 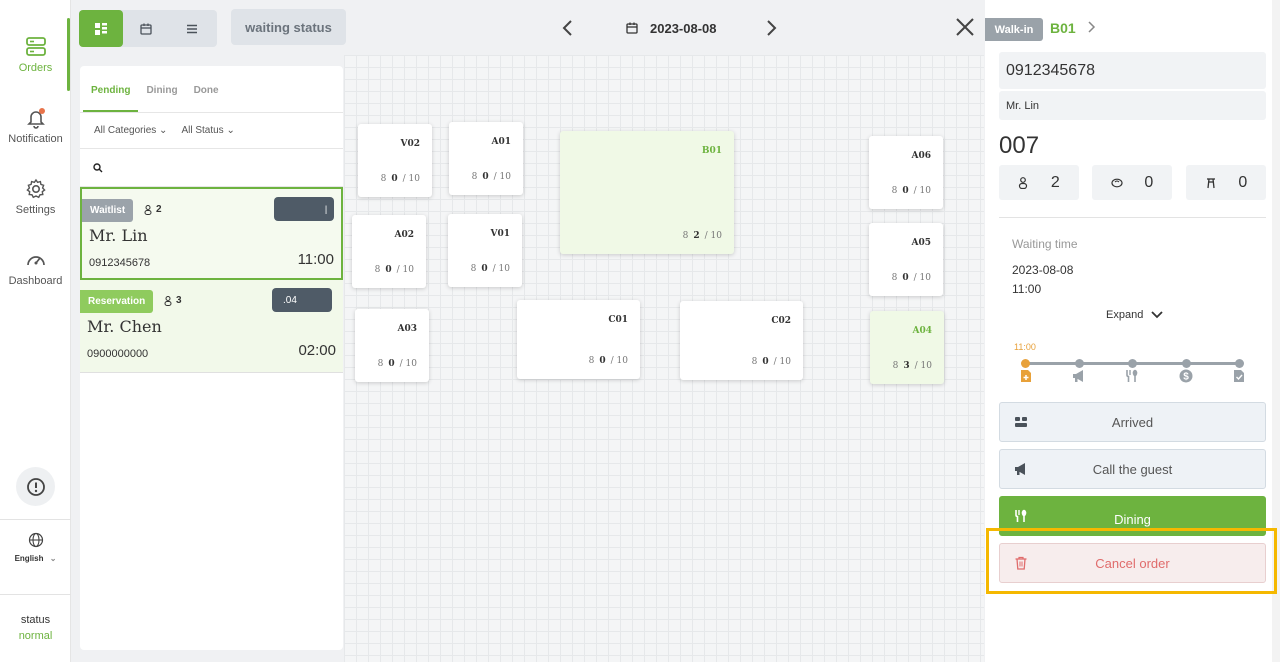 What do you see at coordinates (389, 251) in the screenshot?
I see `table-card: A02 8 0 / 10` at bounding box center [389, 251].